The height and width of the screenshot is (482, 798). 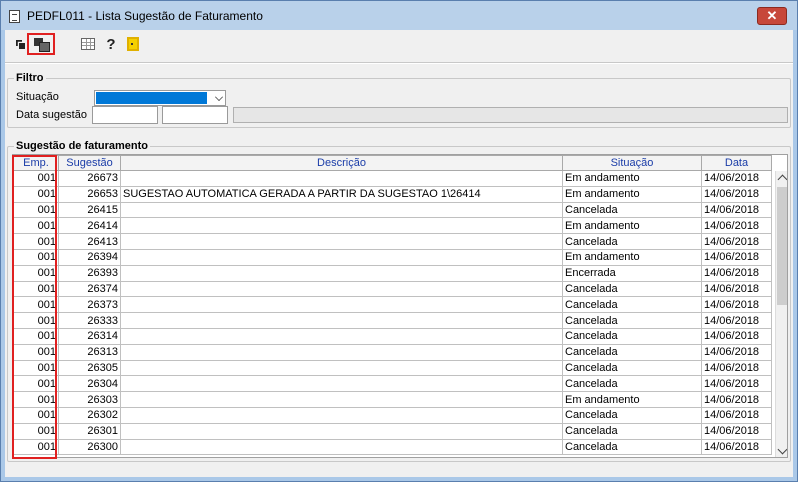 What do you see at coordinates (399, 100) in the screenshot?
I see `filter-group: Filtro Situação Data sugestão` at bounding box center [399, 100].